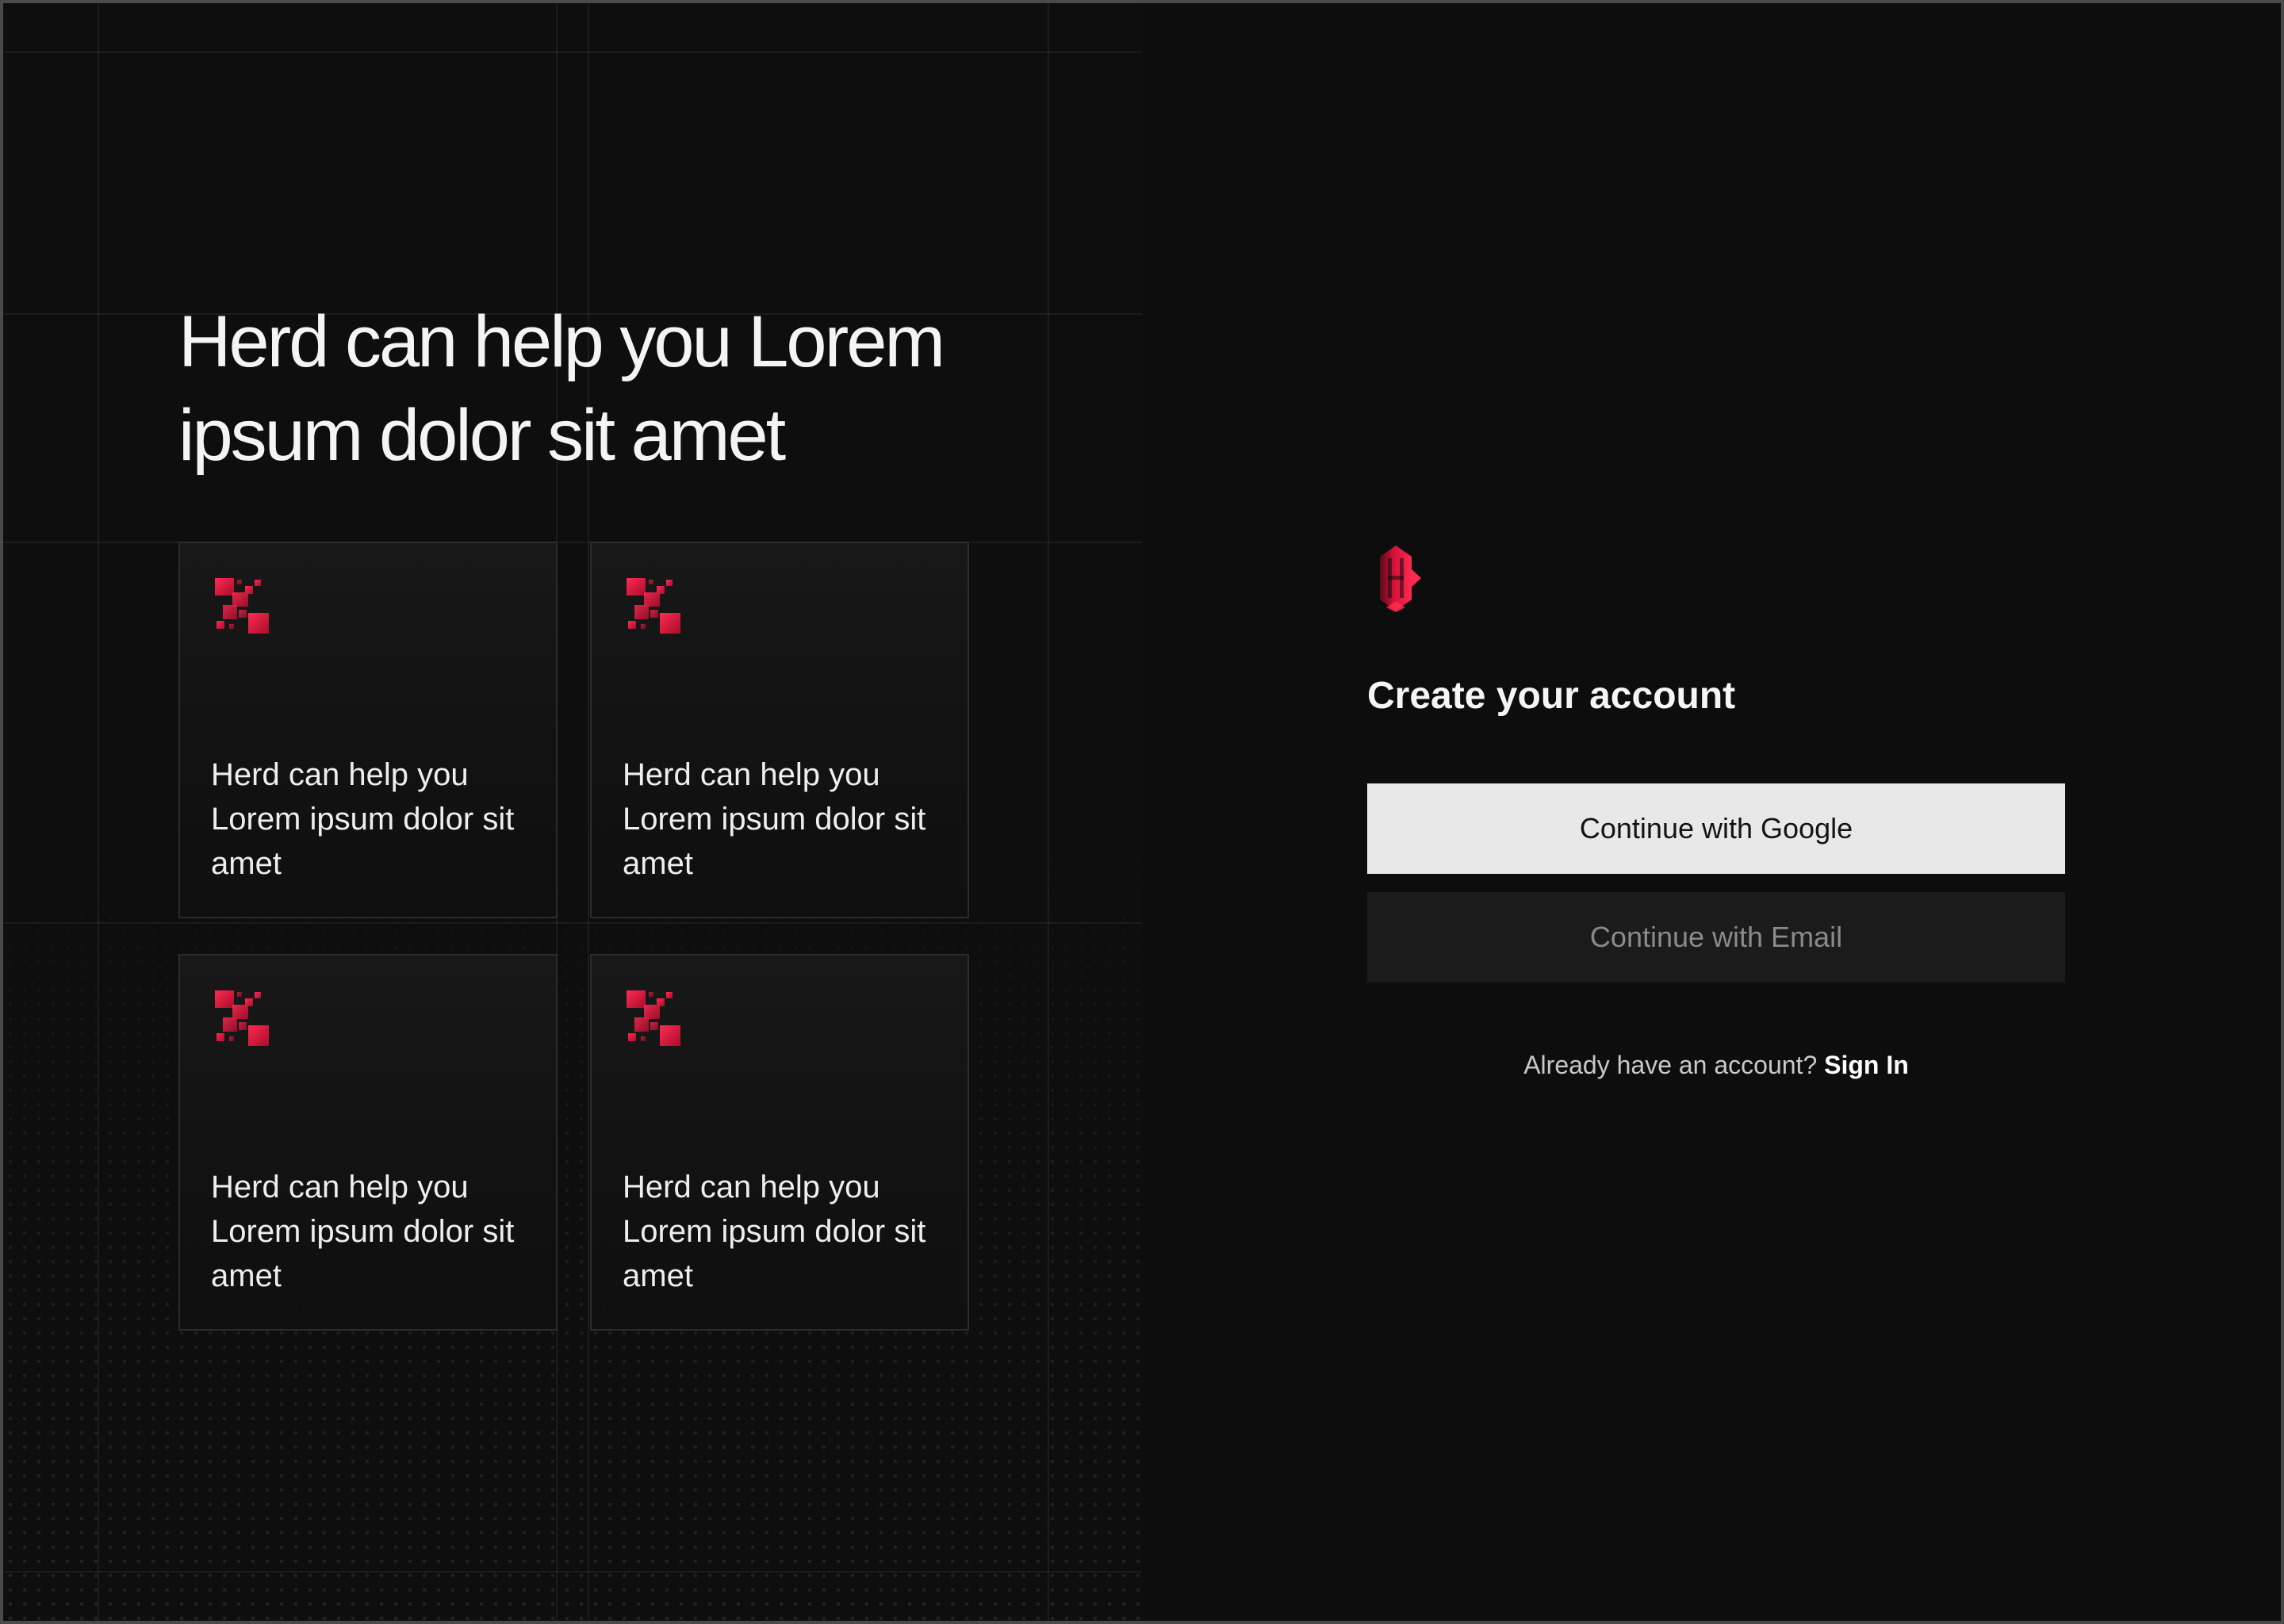  Describe the element at coordinates (1716, 937) in the screenshot. I see `continue-with-email-button: Continue with Email` at that location.